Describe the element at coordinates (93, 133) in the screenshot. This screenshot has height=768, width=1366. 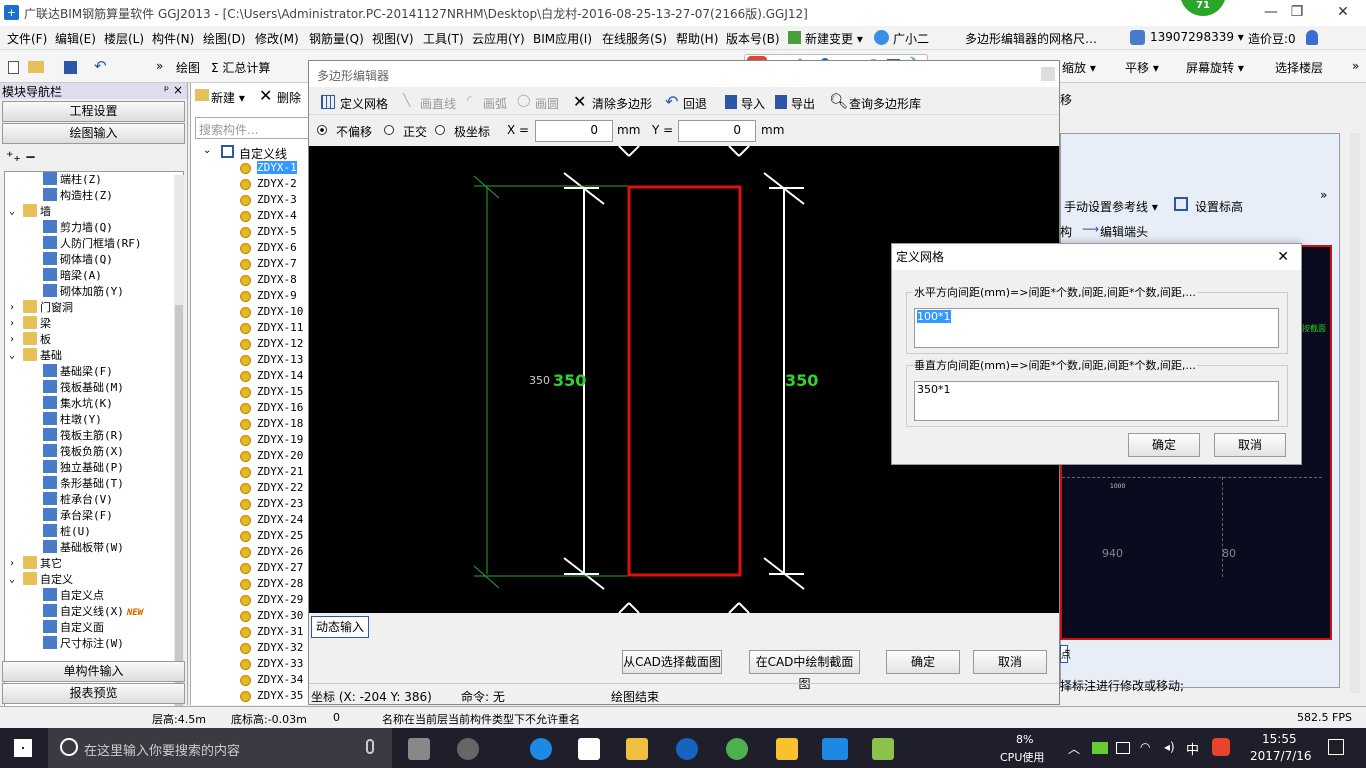
I see `drawing-input-button: 绘图输入` at that location.